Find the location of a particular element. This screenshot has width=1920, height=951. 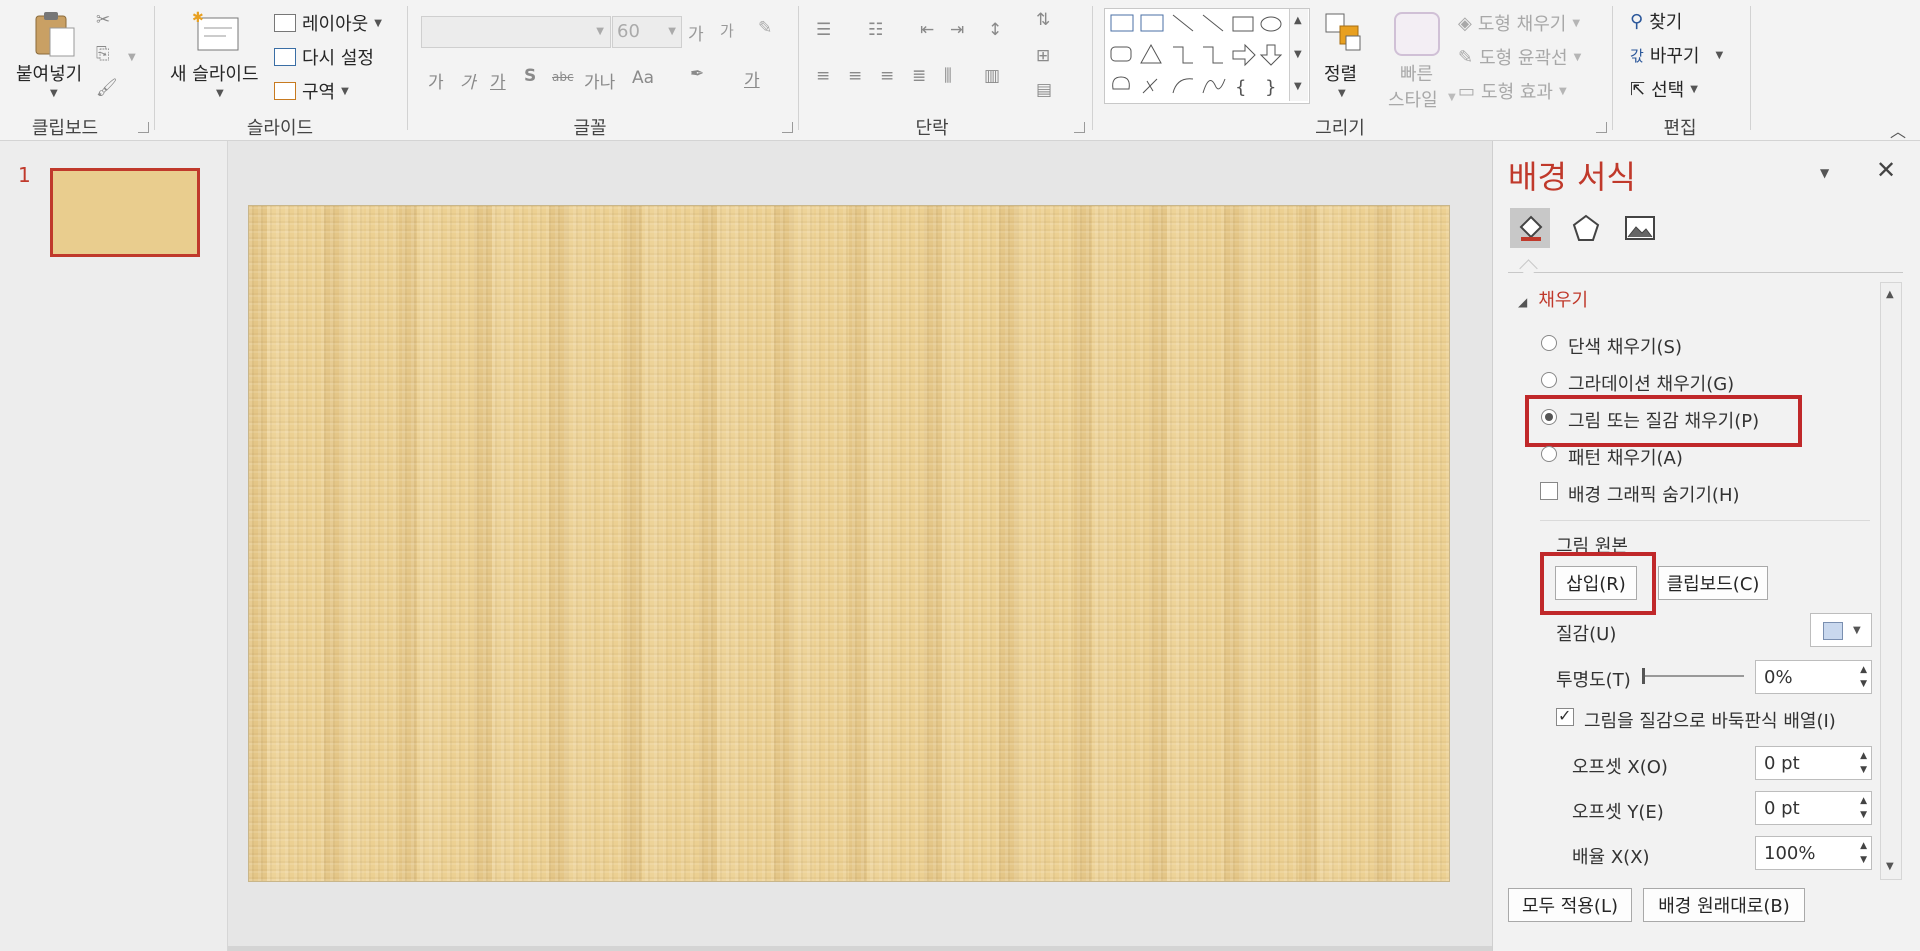

copy-dropdown-icon: ▼ is located at coordinates (132, 57).